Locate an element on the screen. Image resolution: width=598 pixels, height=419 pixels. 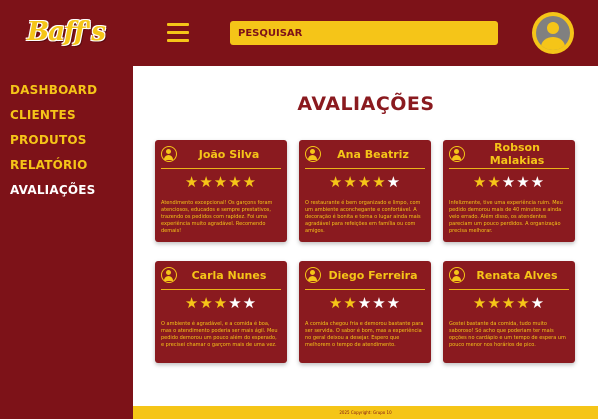
reviewer-name: Diego Ferreira is located at coordinates (373, 275).